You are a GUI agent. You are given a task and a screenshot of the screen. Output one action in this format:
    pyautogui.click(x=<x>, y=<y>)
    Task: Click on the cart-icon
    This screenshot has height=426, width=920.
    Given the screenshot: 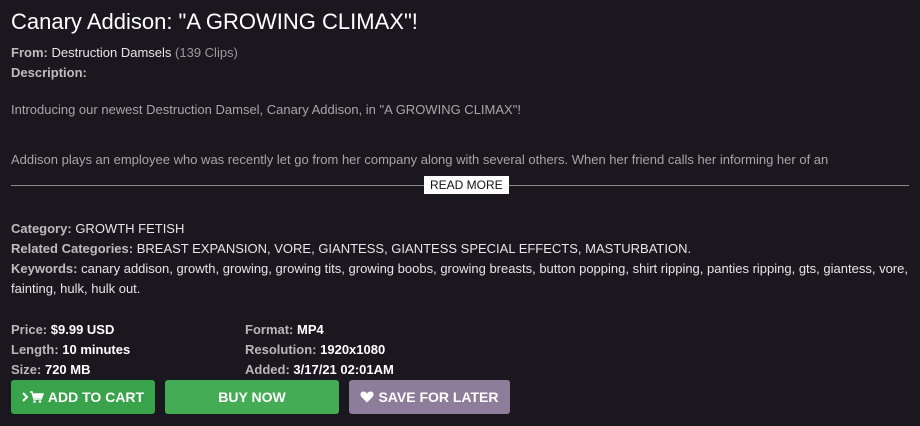 What is the action you would take?
    pyautogui.click(x=33, y=397)
    